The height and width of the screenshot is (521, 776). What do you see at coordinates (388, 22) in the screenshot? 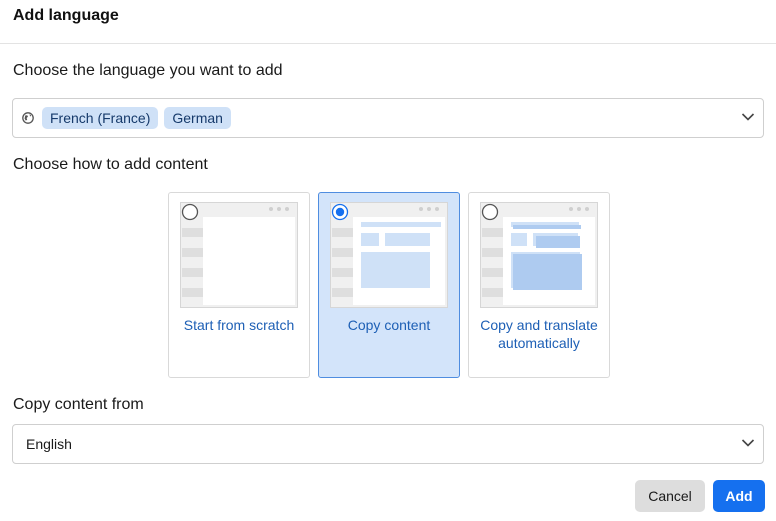
I see `dialog-header: Add language` at bounding box center [388, 22].